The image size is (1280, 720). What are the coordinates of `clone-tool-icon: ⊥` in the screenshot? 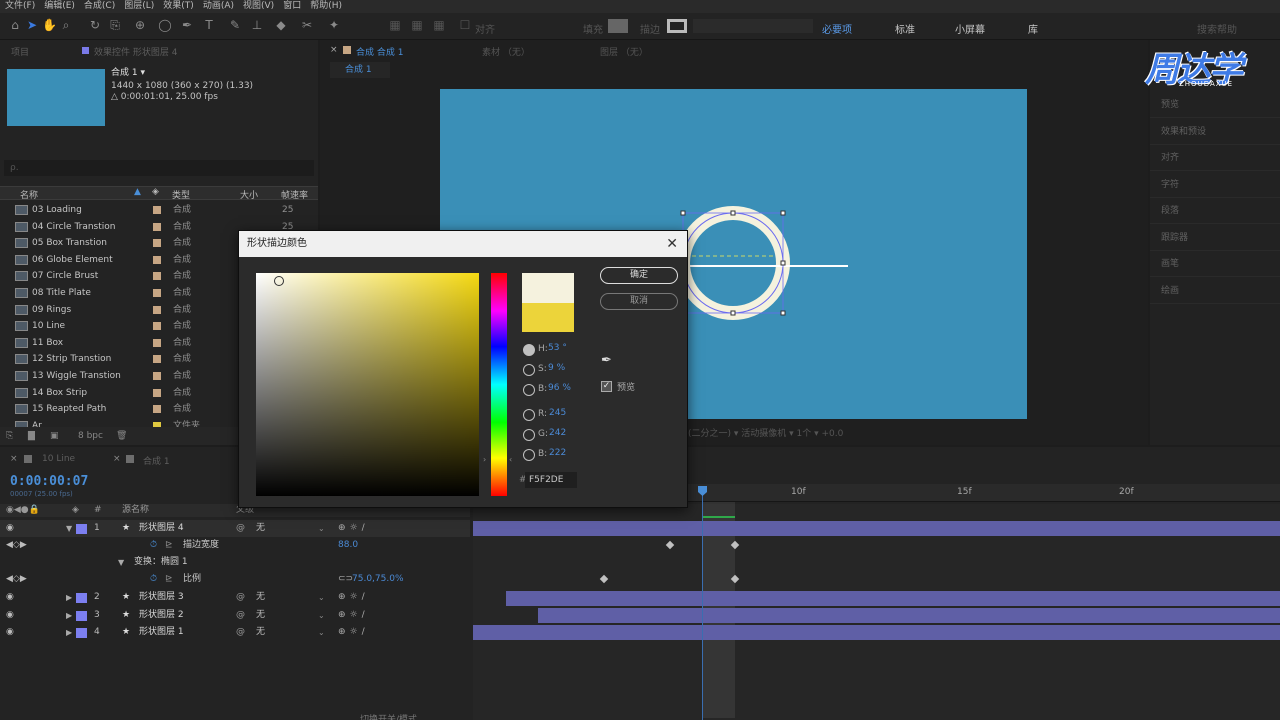 It's located at (257, 25).